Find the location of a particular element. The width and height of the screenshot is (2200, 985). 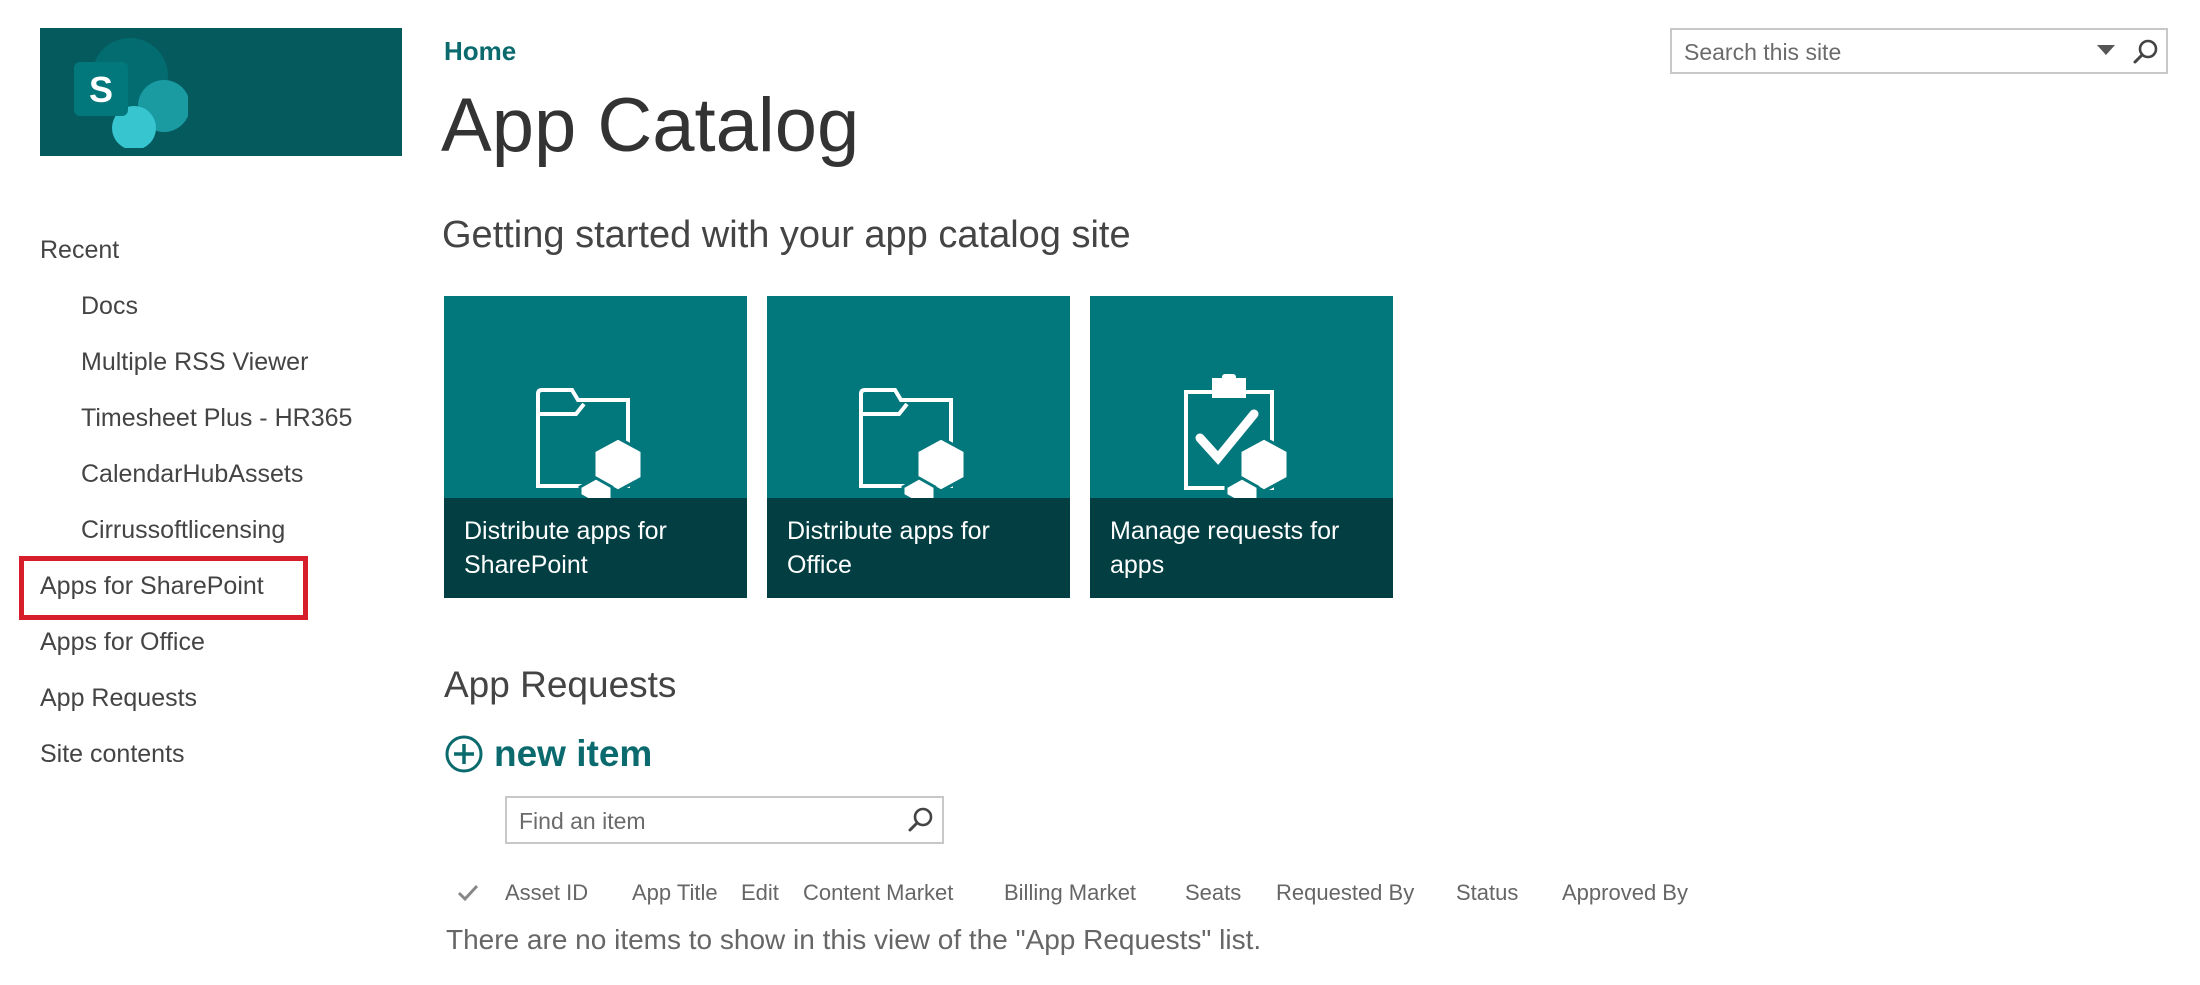

nav-item-apps-for-sharepoint: Apps for SharePoint is located at coordinates (209, 588).